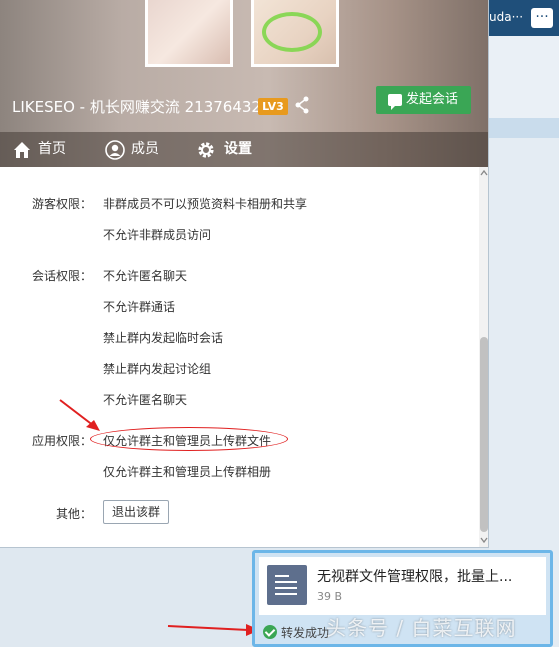  I want to click on chat-permission-item: 不允许群通话, so click(139, 307).